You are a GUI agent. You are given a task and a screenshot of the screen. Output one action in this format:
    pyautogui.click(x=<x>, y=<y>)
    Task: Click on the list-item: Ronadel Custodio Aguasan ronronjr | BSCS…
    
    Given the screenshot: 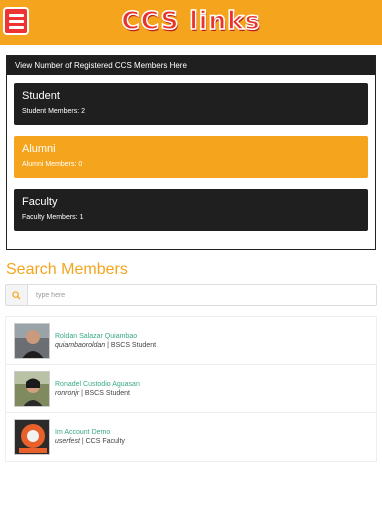 What is the action you would take?
    pyautogui.click(x=191, y=389)
    